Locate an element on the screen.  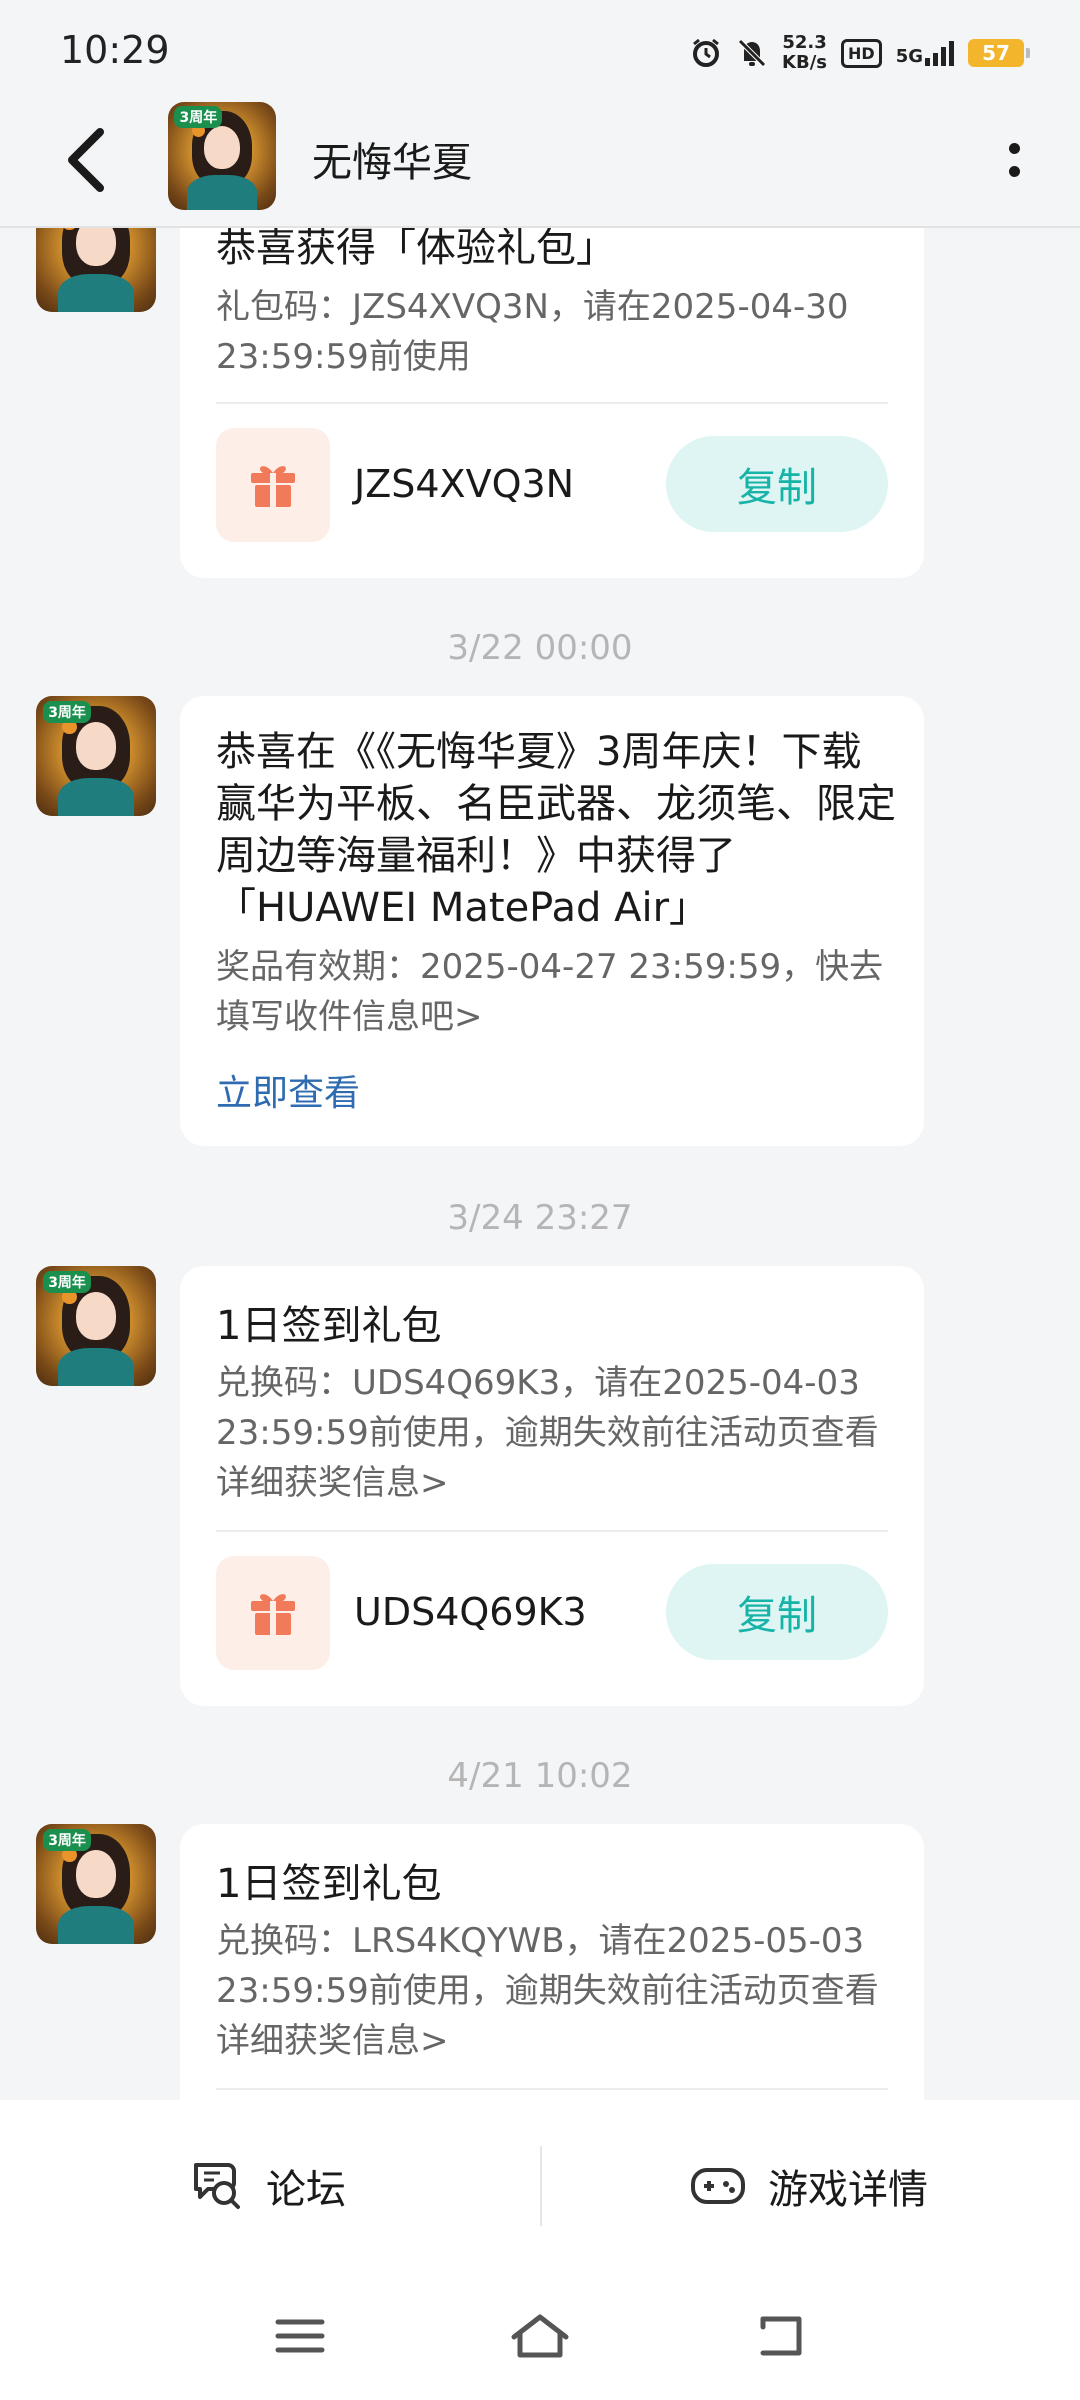
hd-badge: HD is located at coordinates (861, 53).